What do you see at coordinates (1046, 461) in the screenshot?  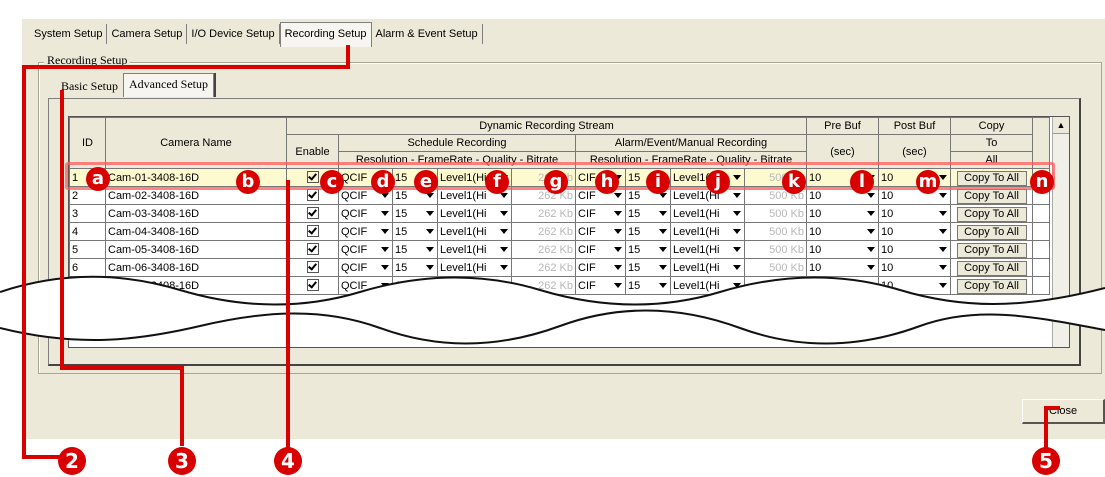 I see `callout-5: 5` at bounding box center [1046, 461].